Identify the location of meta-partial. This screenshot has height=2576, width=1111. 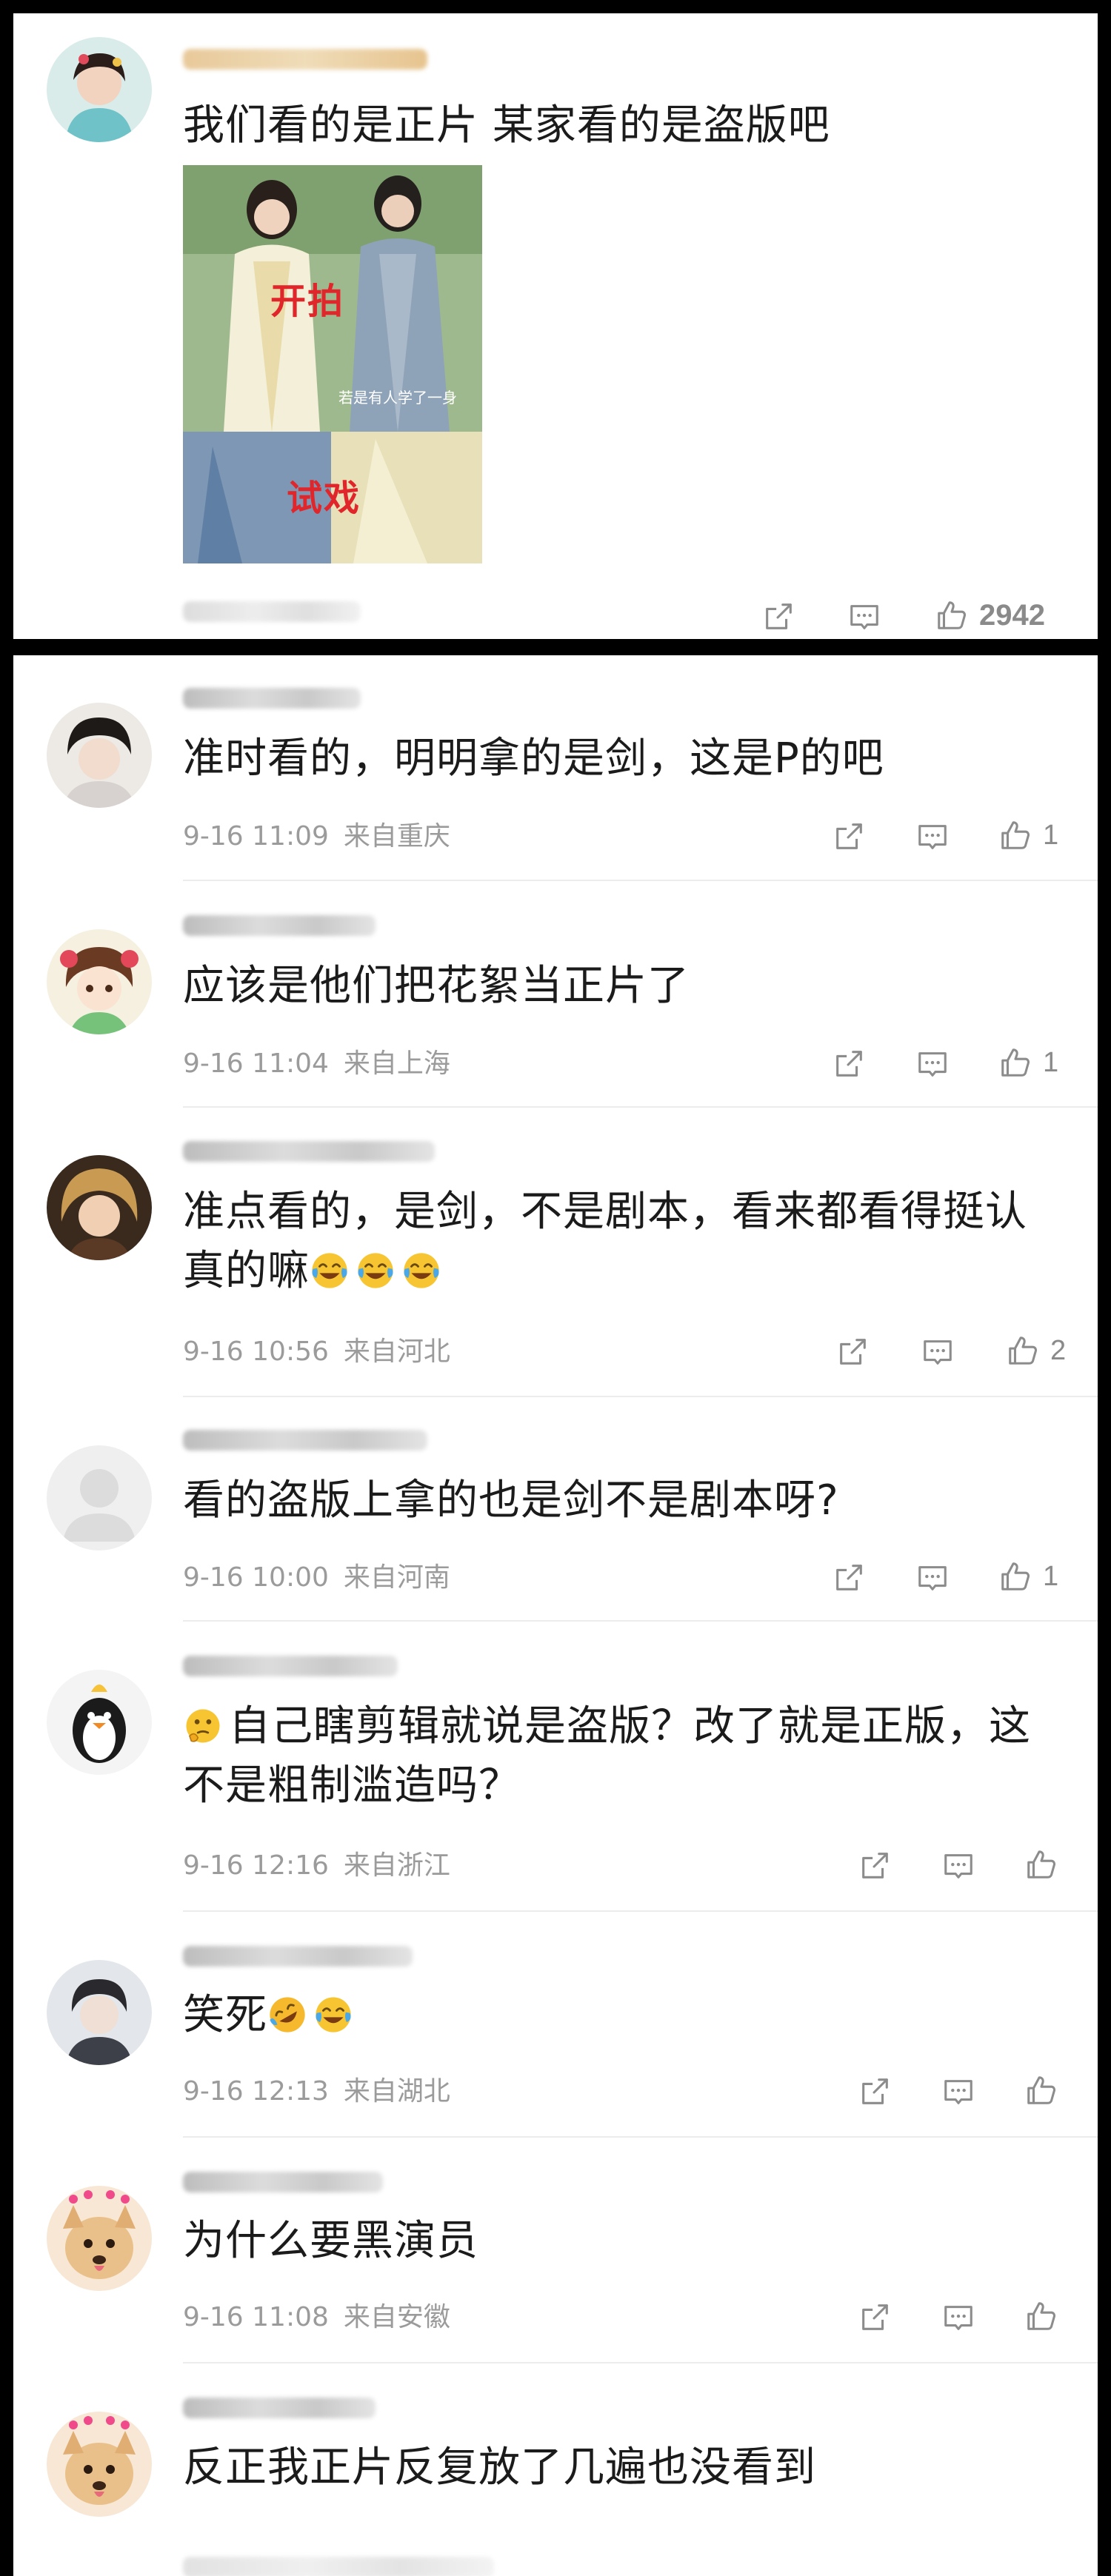
(338, 2564).